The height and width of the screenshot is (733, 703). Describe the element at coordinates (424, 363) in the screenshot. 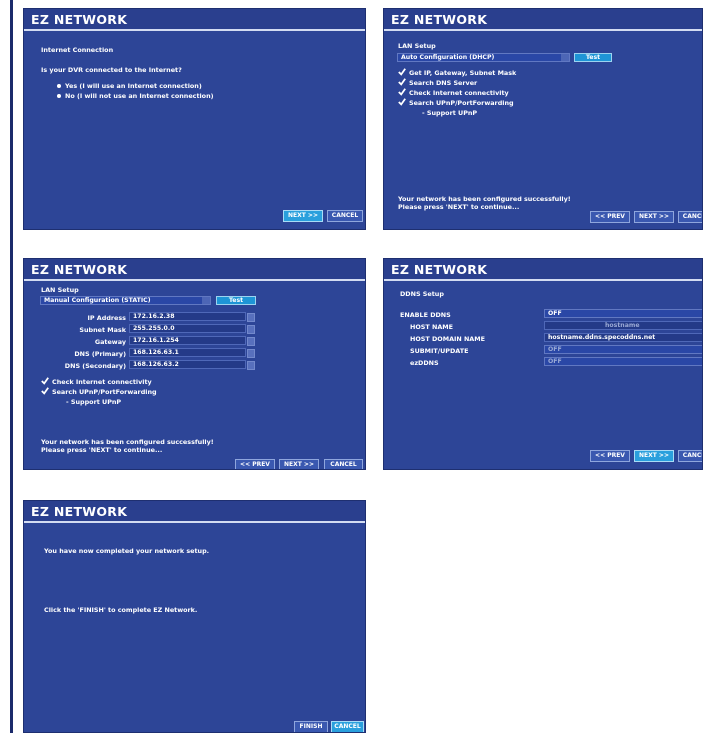

I see `ezddns-label: ezDDNS` at that location.